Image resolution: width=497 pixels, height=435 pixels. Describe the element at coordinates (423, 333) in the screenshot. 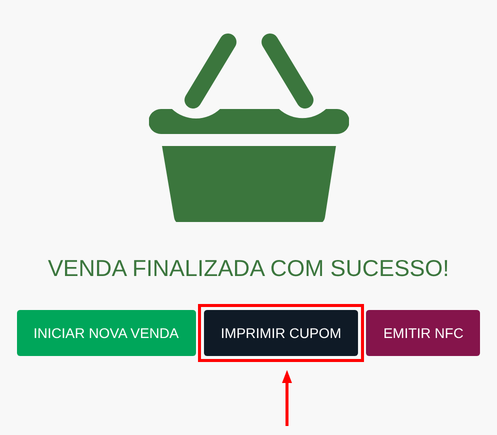

I see `action-button: EMITIR NFC` at that location.